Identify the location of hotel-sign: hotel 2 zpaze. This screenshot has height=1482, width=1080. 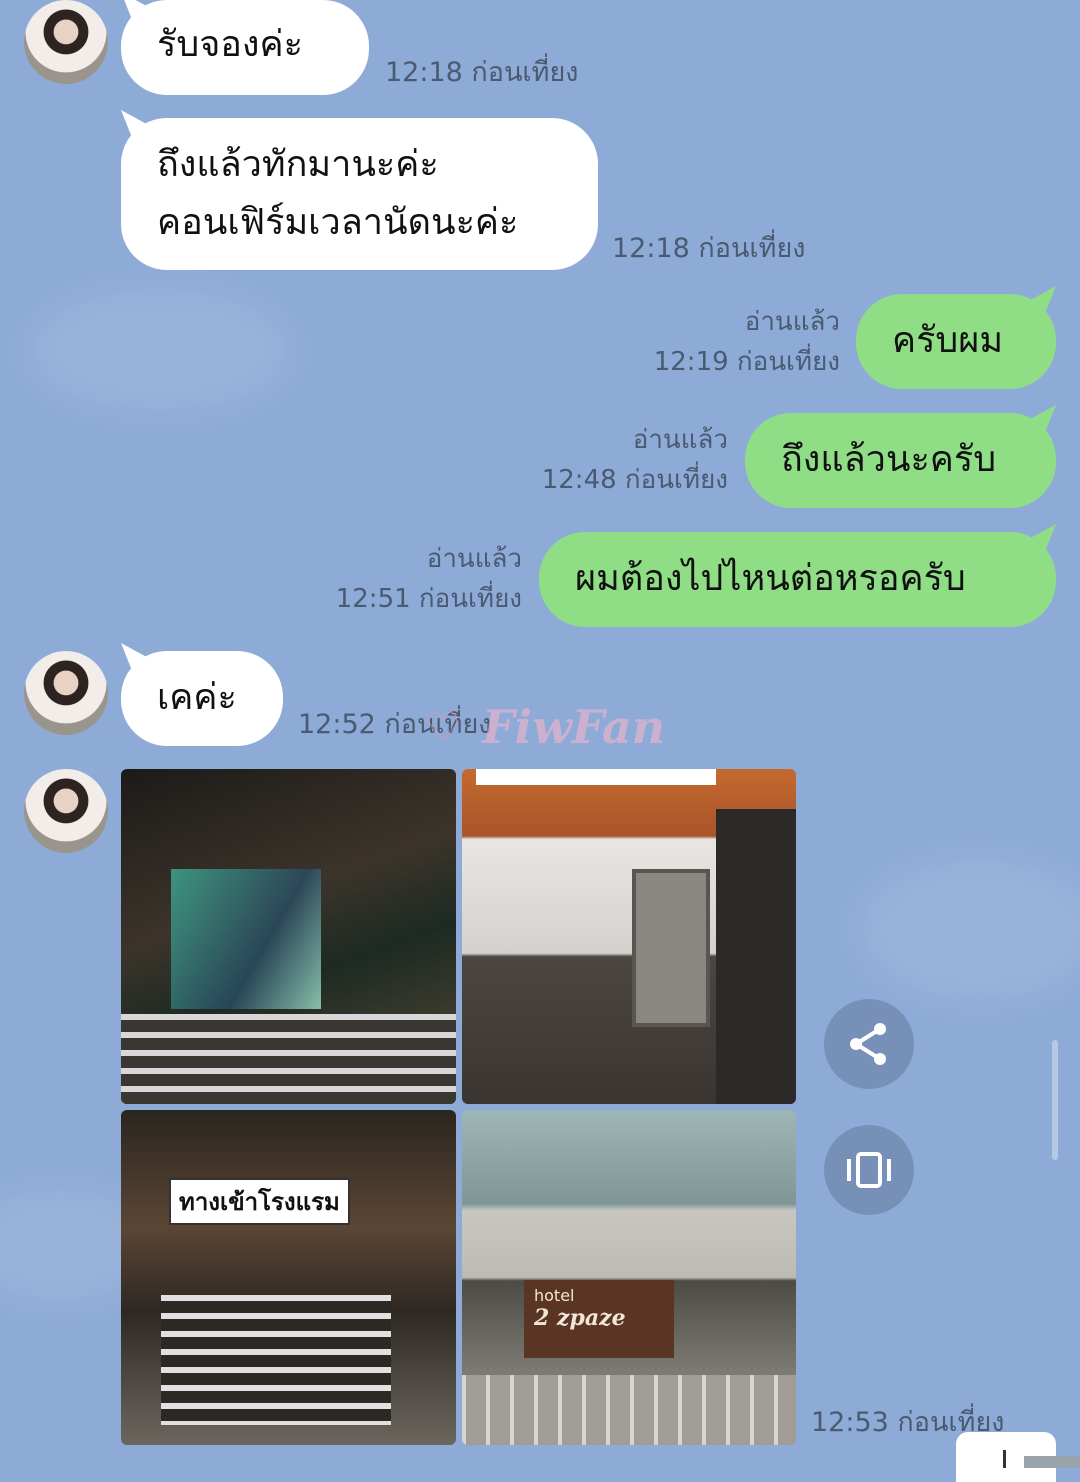
(599, 1319).